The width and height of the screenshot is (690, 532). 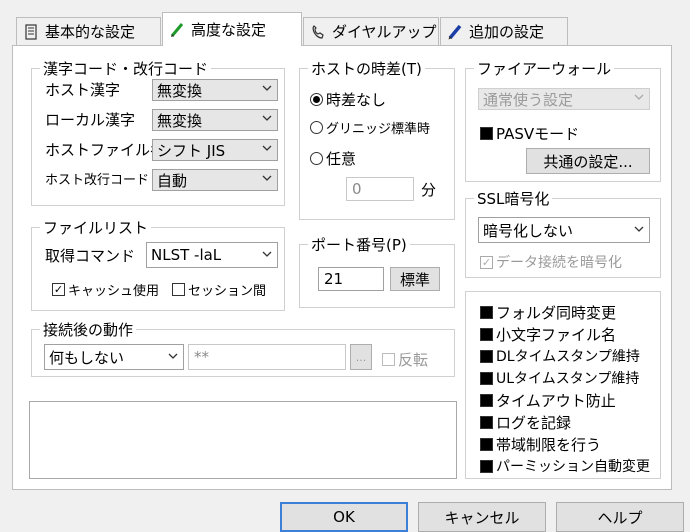 I want to click on default-port-button: 標準, so click(x=415, y=279).